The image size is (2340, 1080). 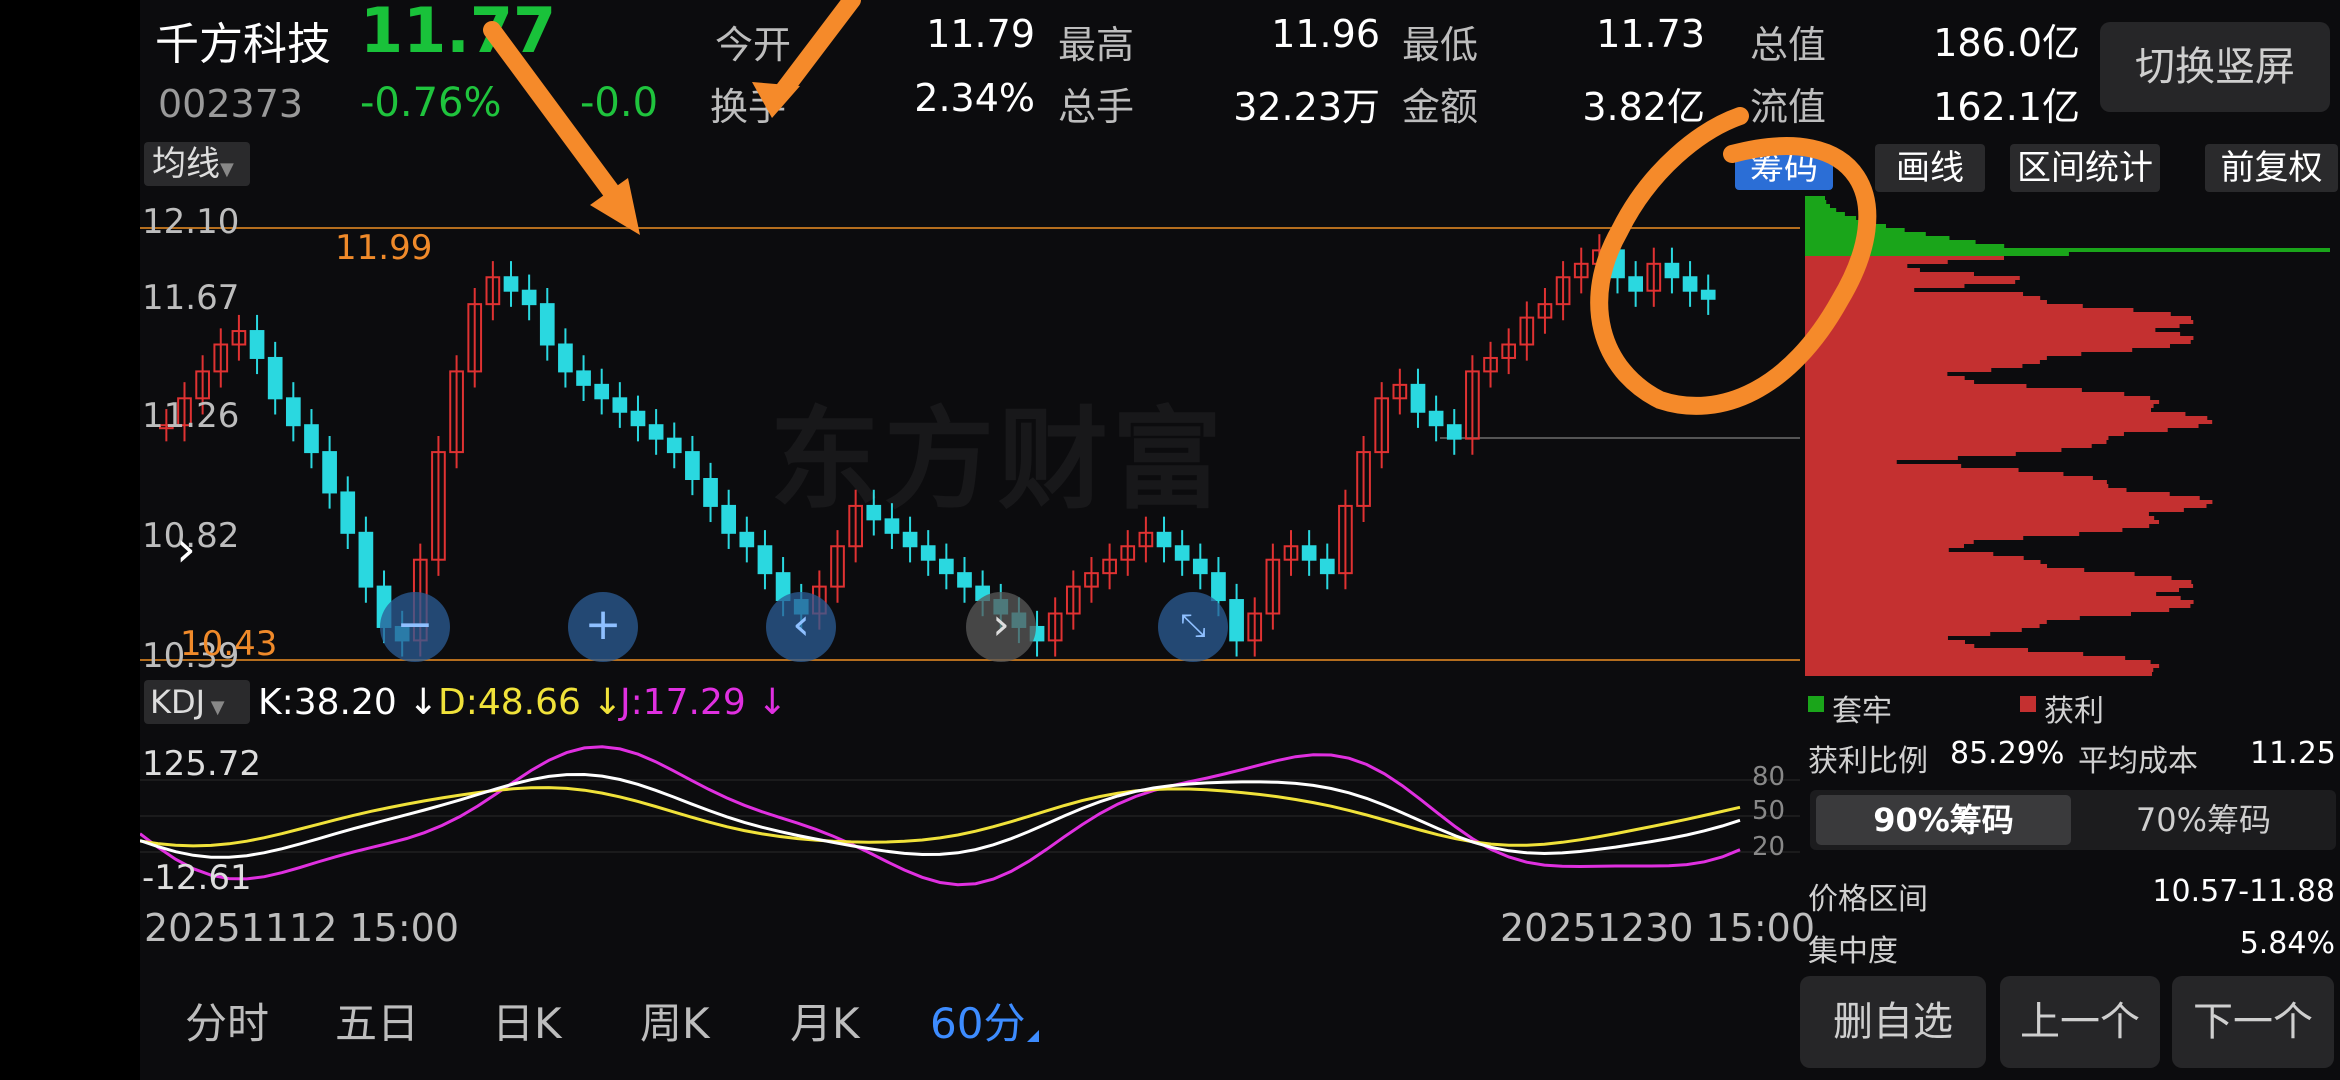 I want to click on high-marker: 11.99, so click(x=384, y=248).